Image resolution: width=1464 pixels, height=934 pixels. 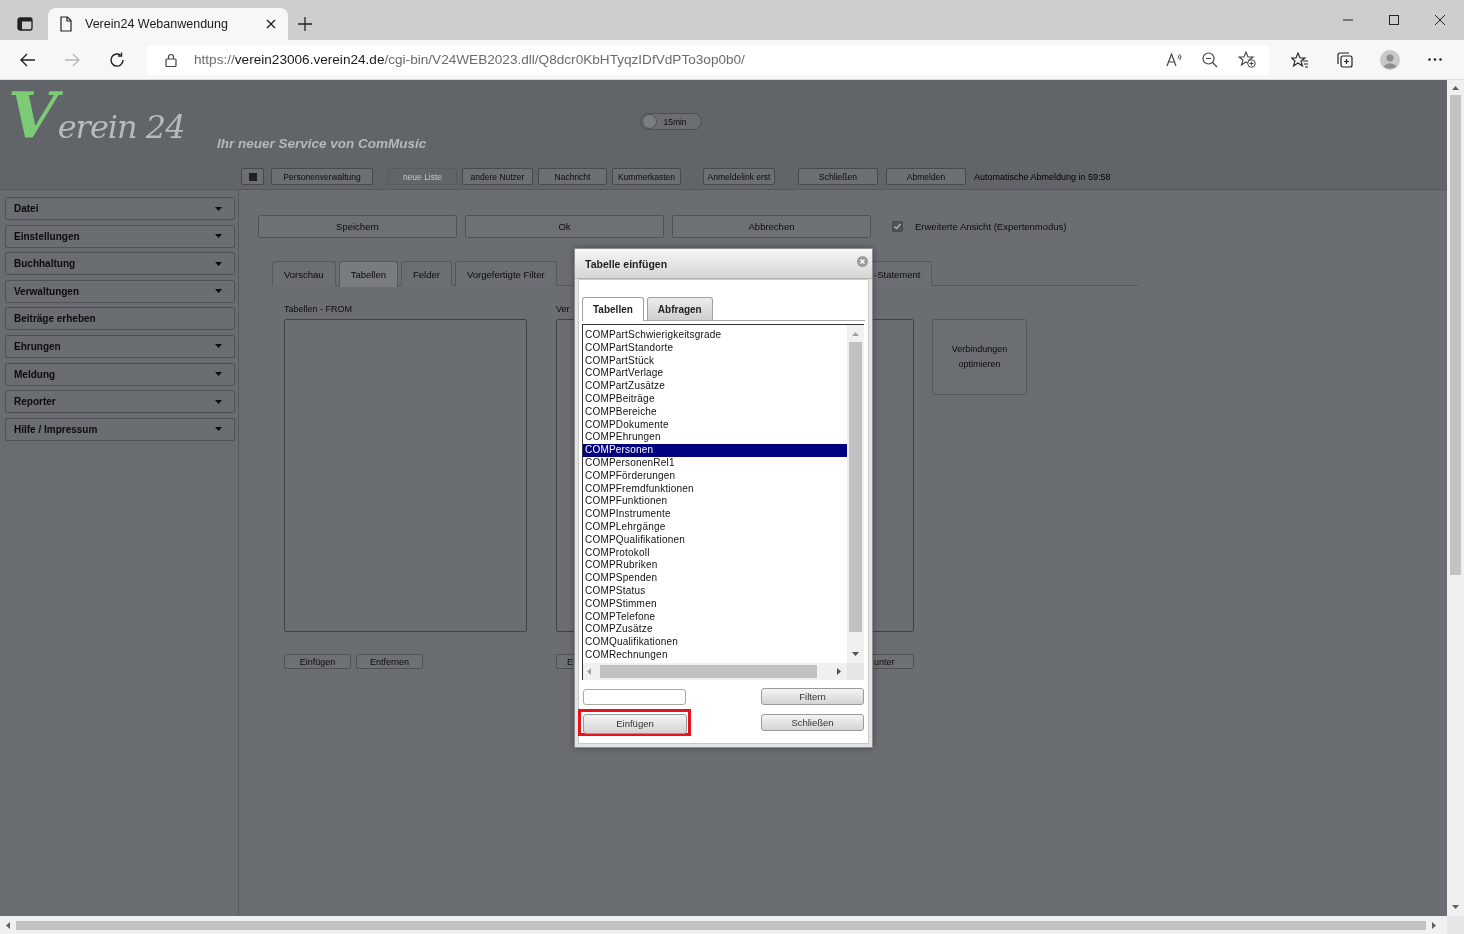 What do you see at coordinates (715, 553) in the screenshot?
I see `list-item: COMProtokoll` at bounding box center [715, 553].